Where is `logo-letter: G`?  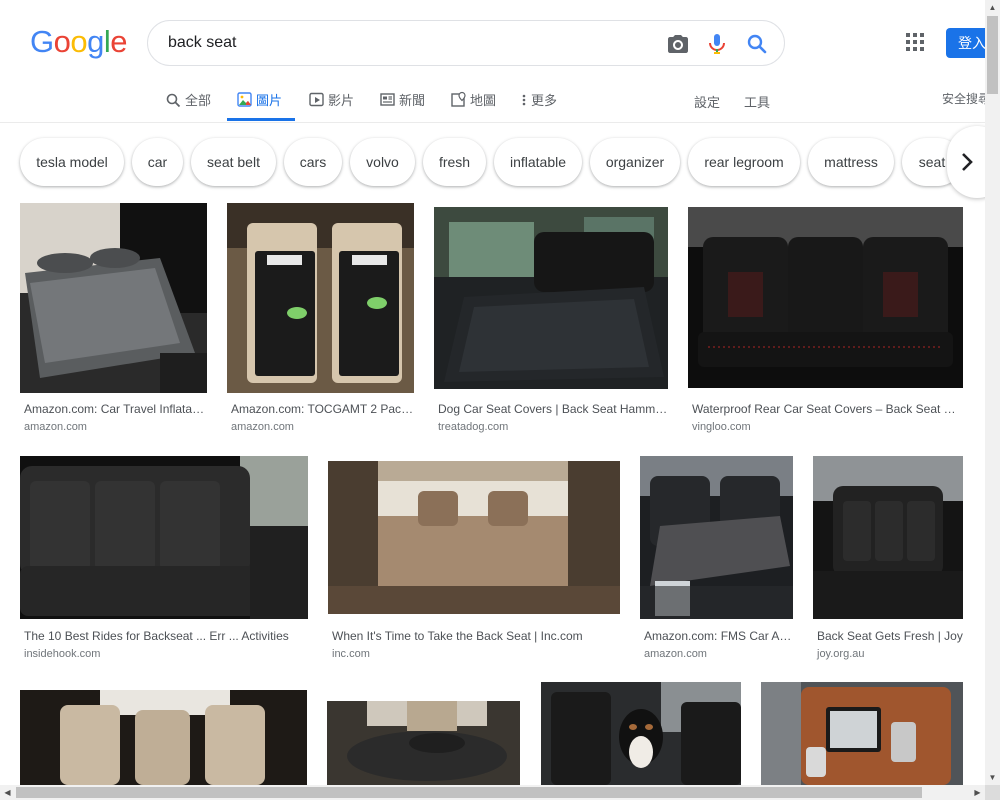 logo-letter: G is located at coordinates (42, 41).